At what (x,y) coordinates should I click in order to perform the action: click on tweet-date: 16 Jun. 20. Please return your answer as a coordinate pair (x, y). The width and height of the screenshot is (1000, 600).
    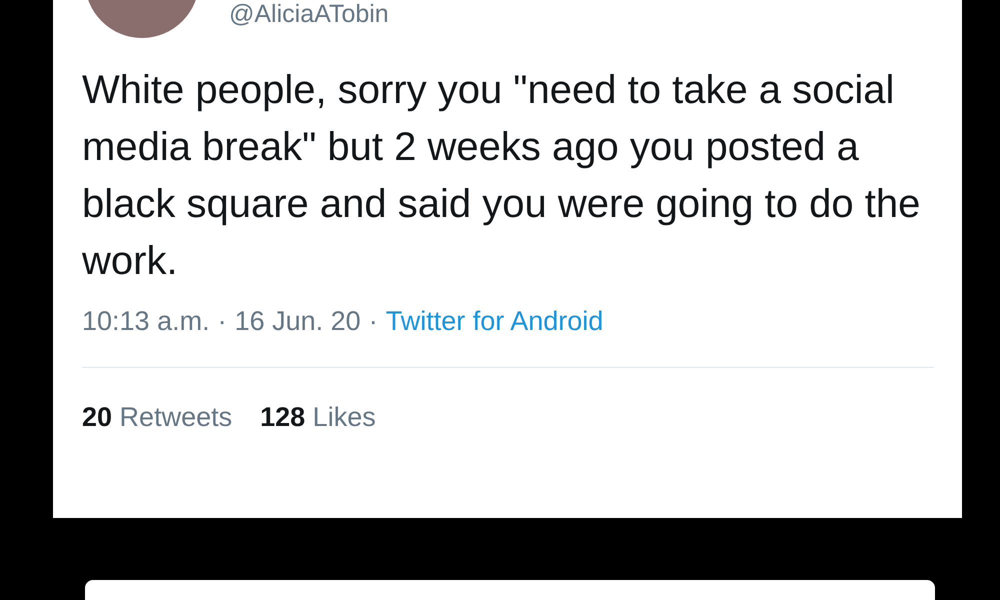
    Looking at the image, I should click on (297, 321).